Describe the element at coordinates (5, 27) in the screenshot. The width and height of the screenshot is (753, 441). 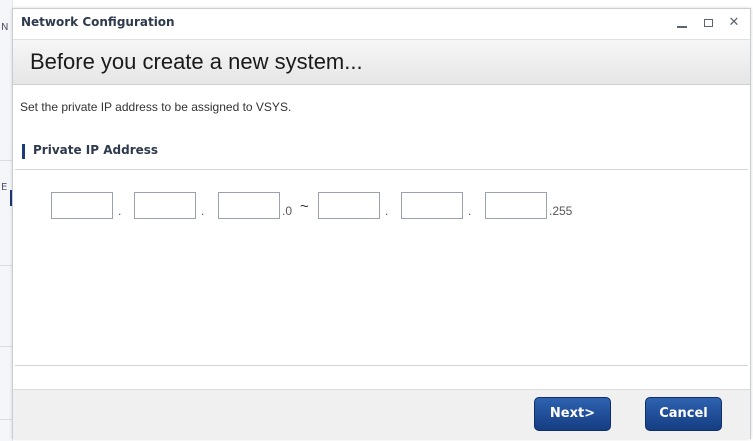
I see `background-text-fragment: N` at that location.